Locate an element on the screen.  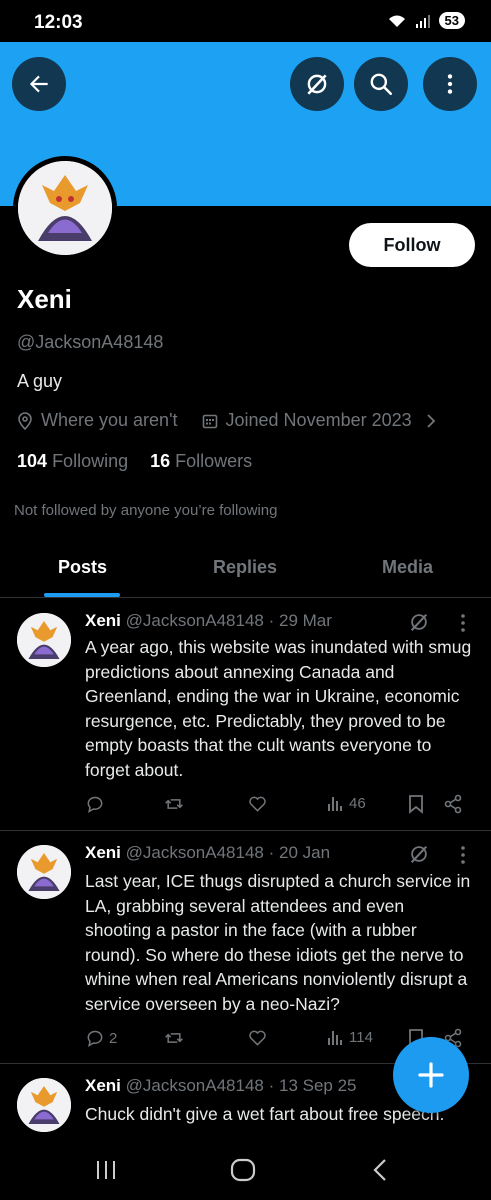
post-date: · 29 Mar is located at coordinates (300, 620).